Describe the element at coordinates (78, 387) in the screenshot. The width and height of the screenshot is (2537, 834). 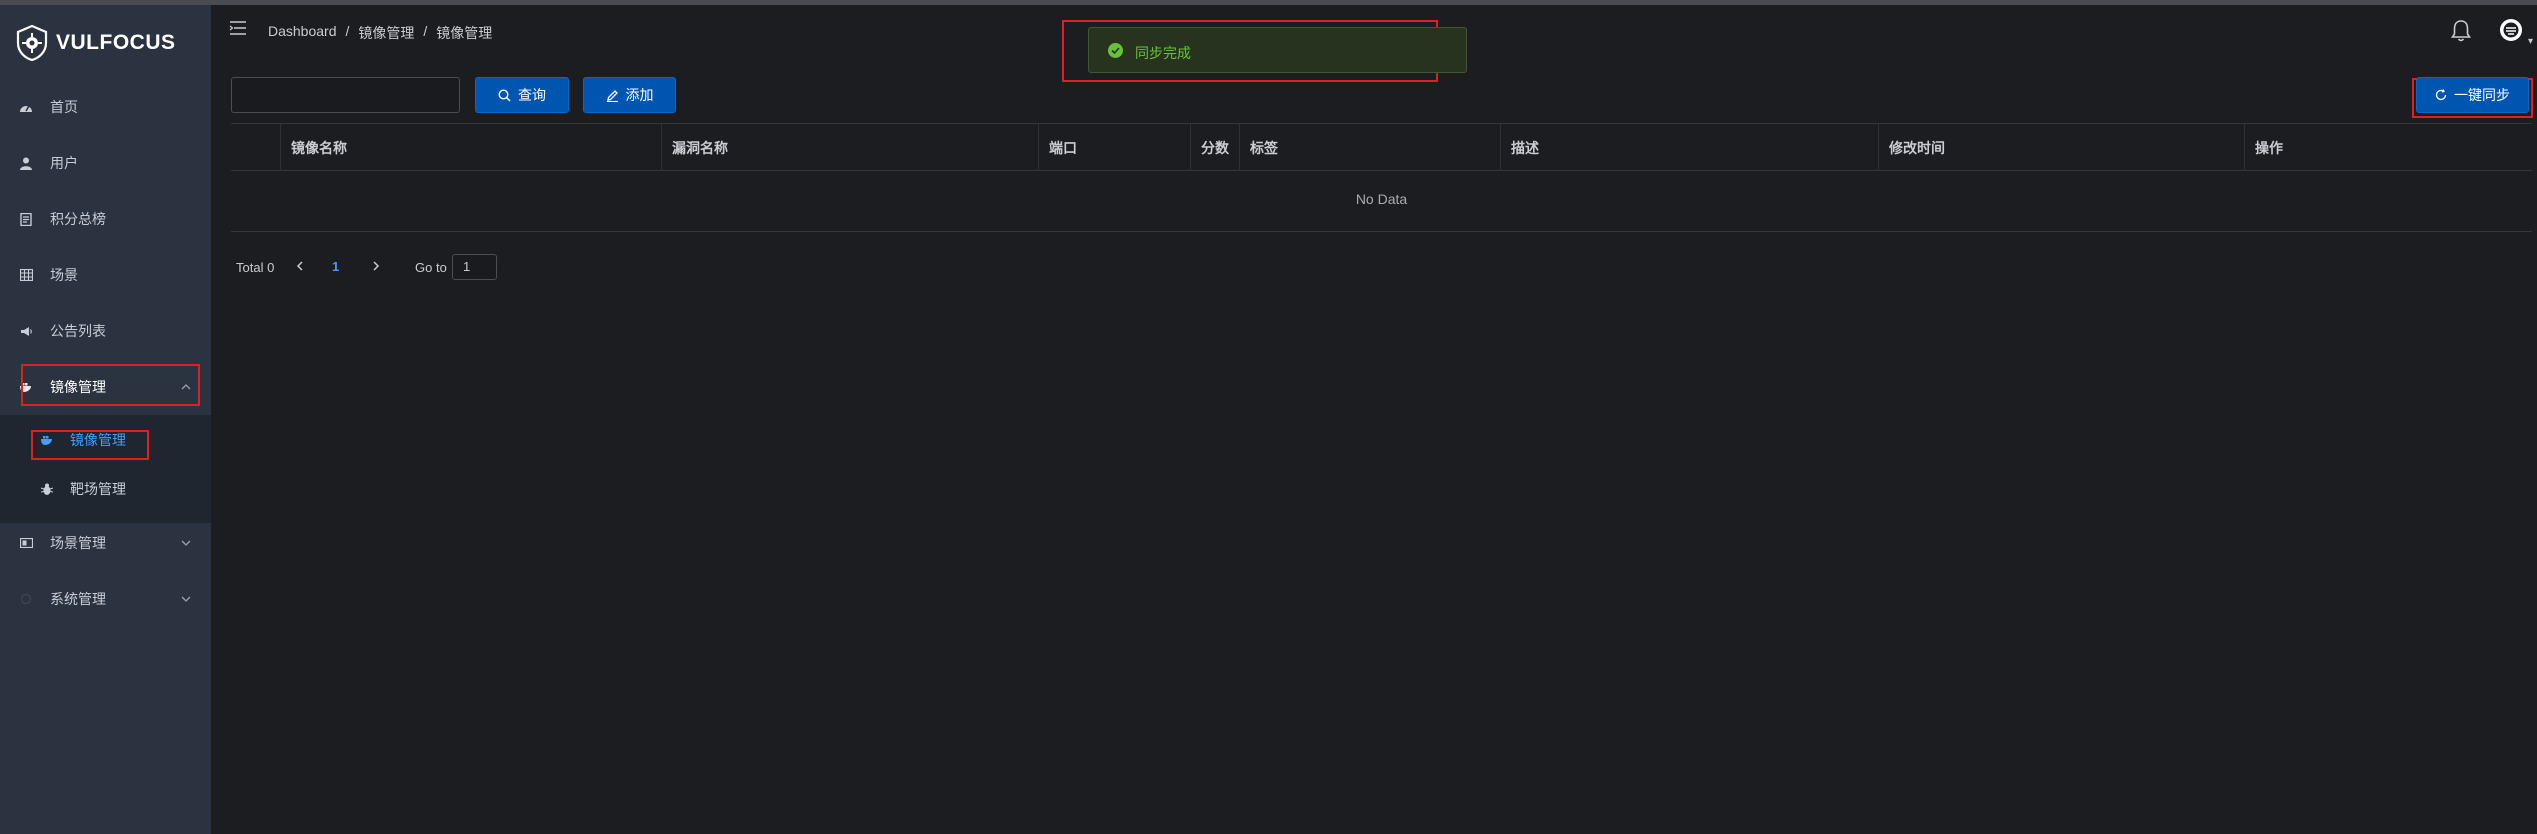
I see `sidebar-item-label: 镜像管理` at that location.